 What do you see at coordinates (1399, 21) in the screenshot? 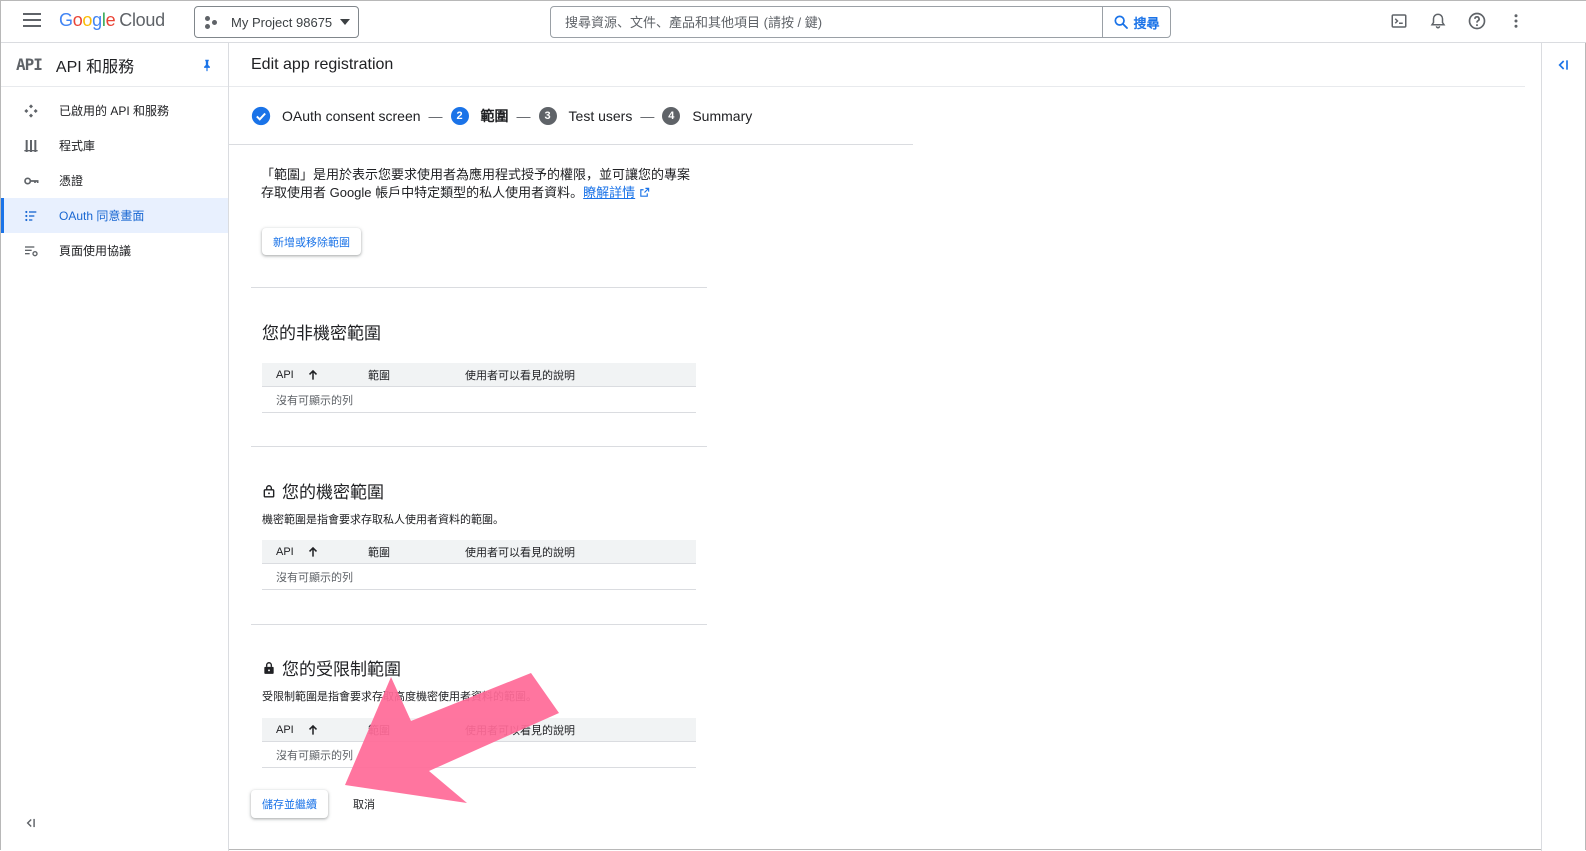
I see `terminal-icon` at bounding box center [1399, 21].